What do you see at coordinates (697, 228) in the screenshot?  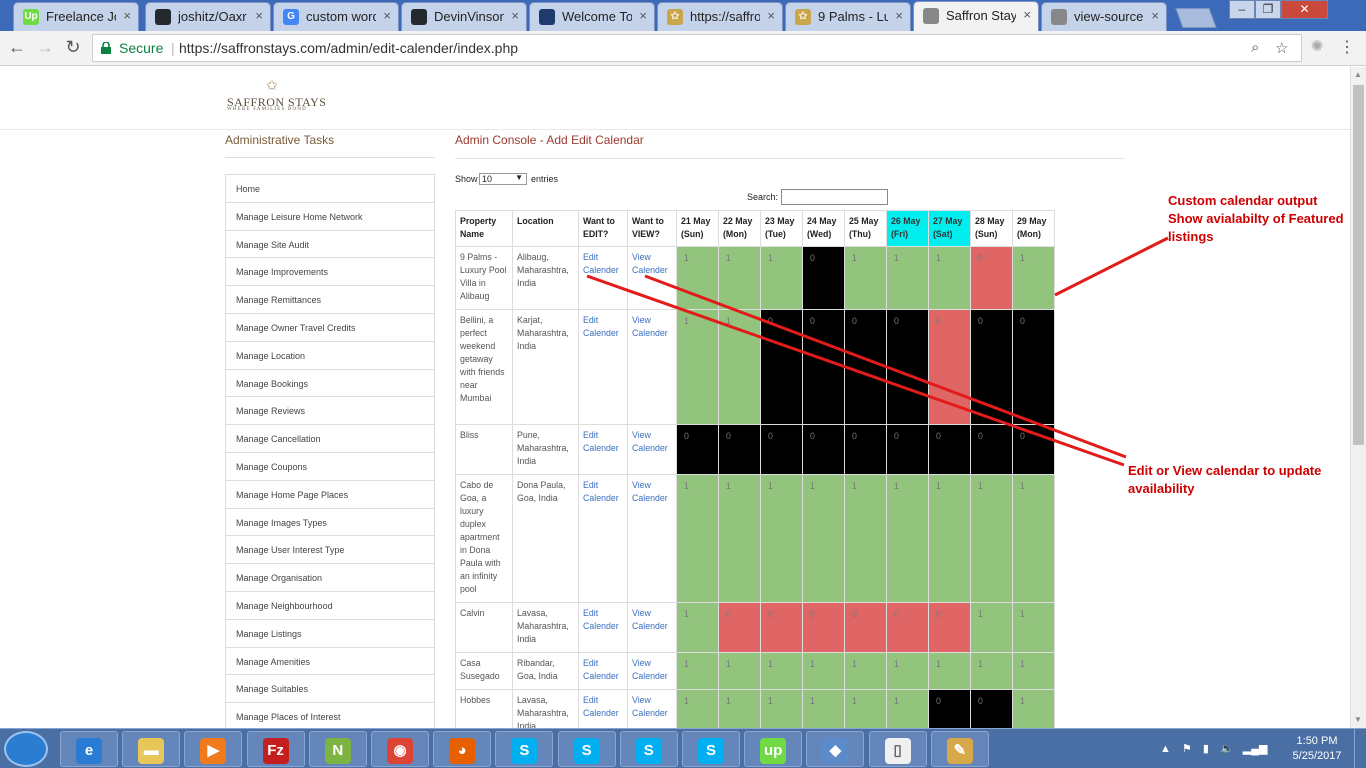 I see `column-header: 21 May (Sun)` at bounding box center [697, 228].